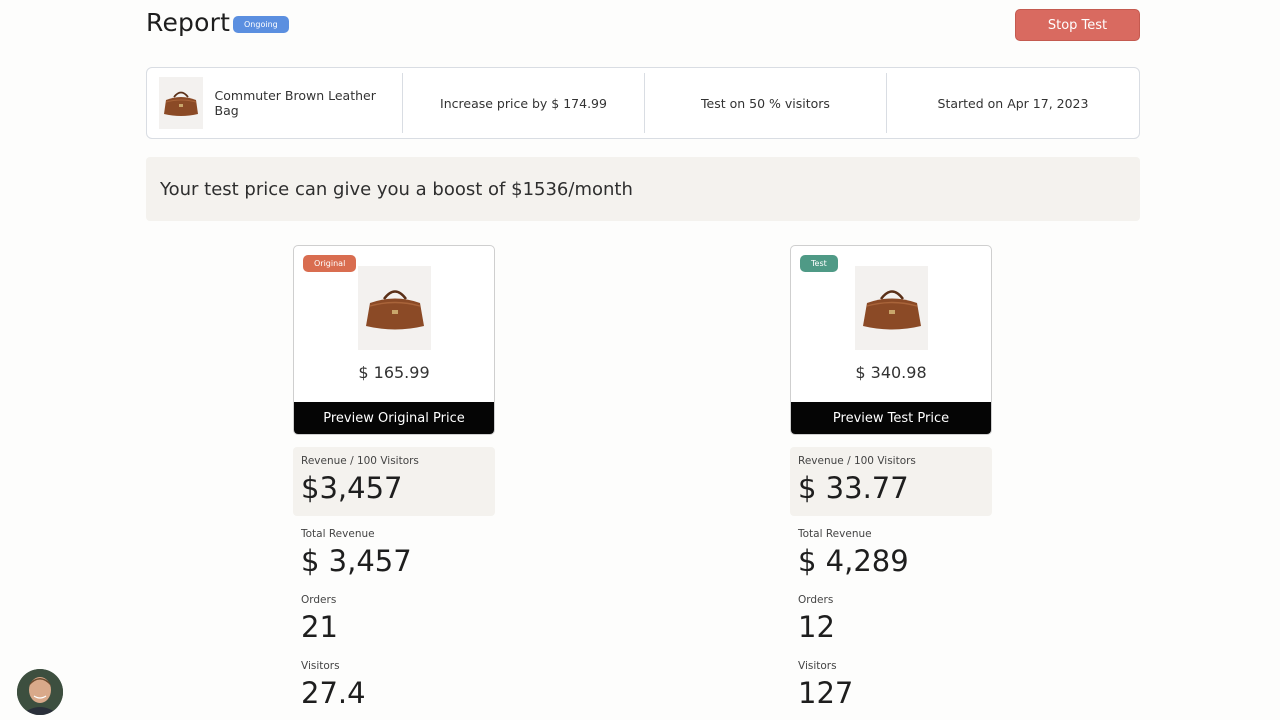 This screenshot has height=720, width=1280. I want to click on preview-original-price-button: Preview Original Price, so click(394, 418).